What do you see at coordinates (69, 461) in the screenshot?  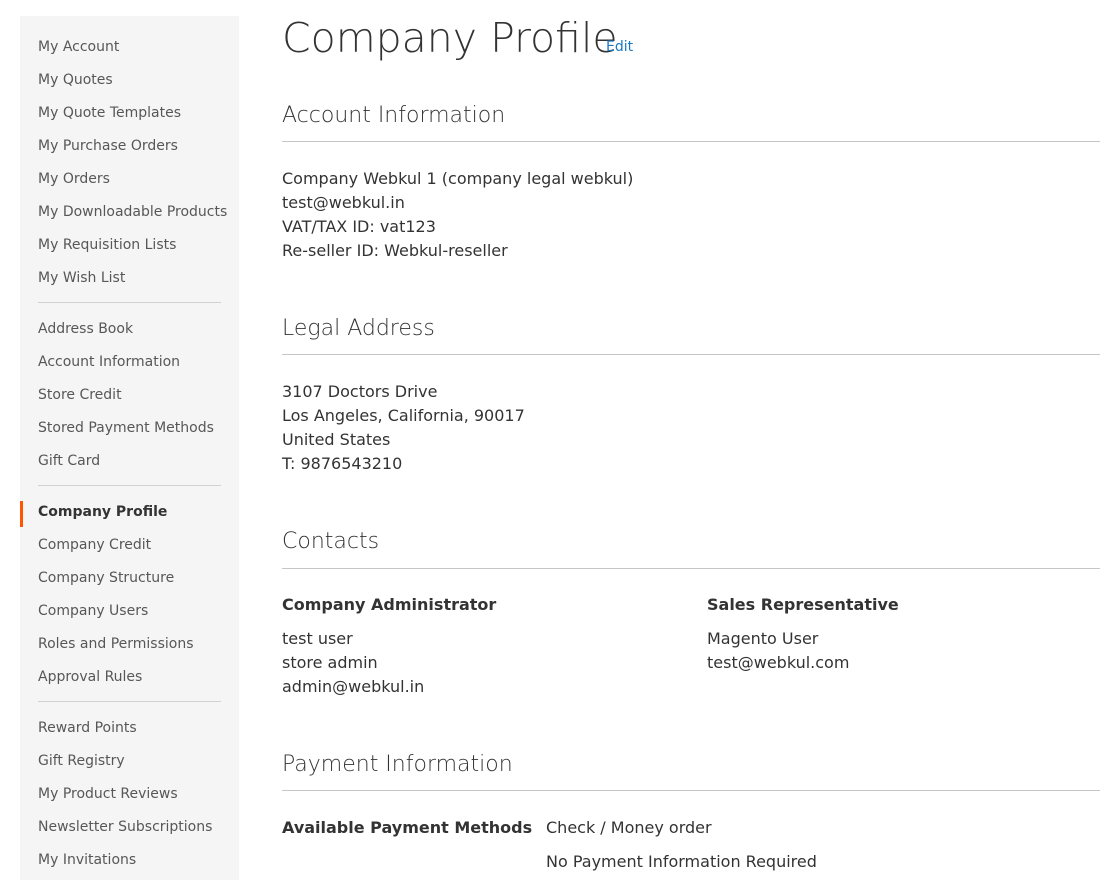 I see `sidebar-item-gift-card: Gift Card` at bounding box center [69, 461].